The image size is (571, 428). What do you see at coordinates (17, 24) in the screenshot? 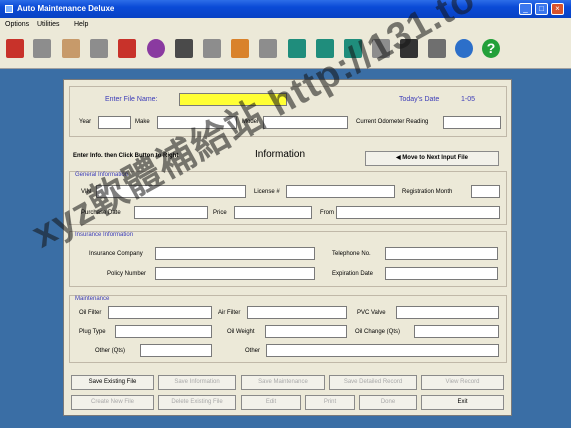
I see `menu-options: Options` at bounding box center [17, 24].